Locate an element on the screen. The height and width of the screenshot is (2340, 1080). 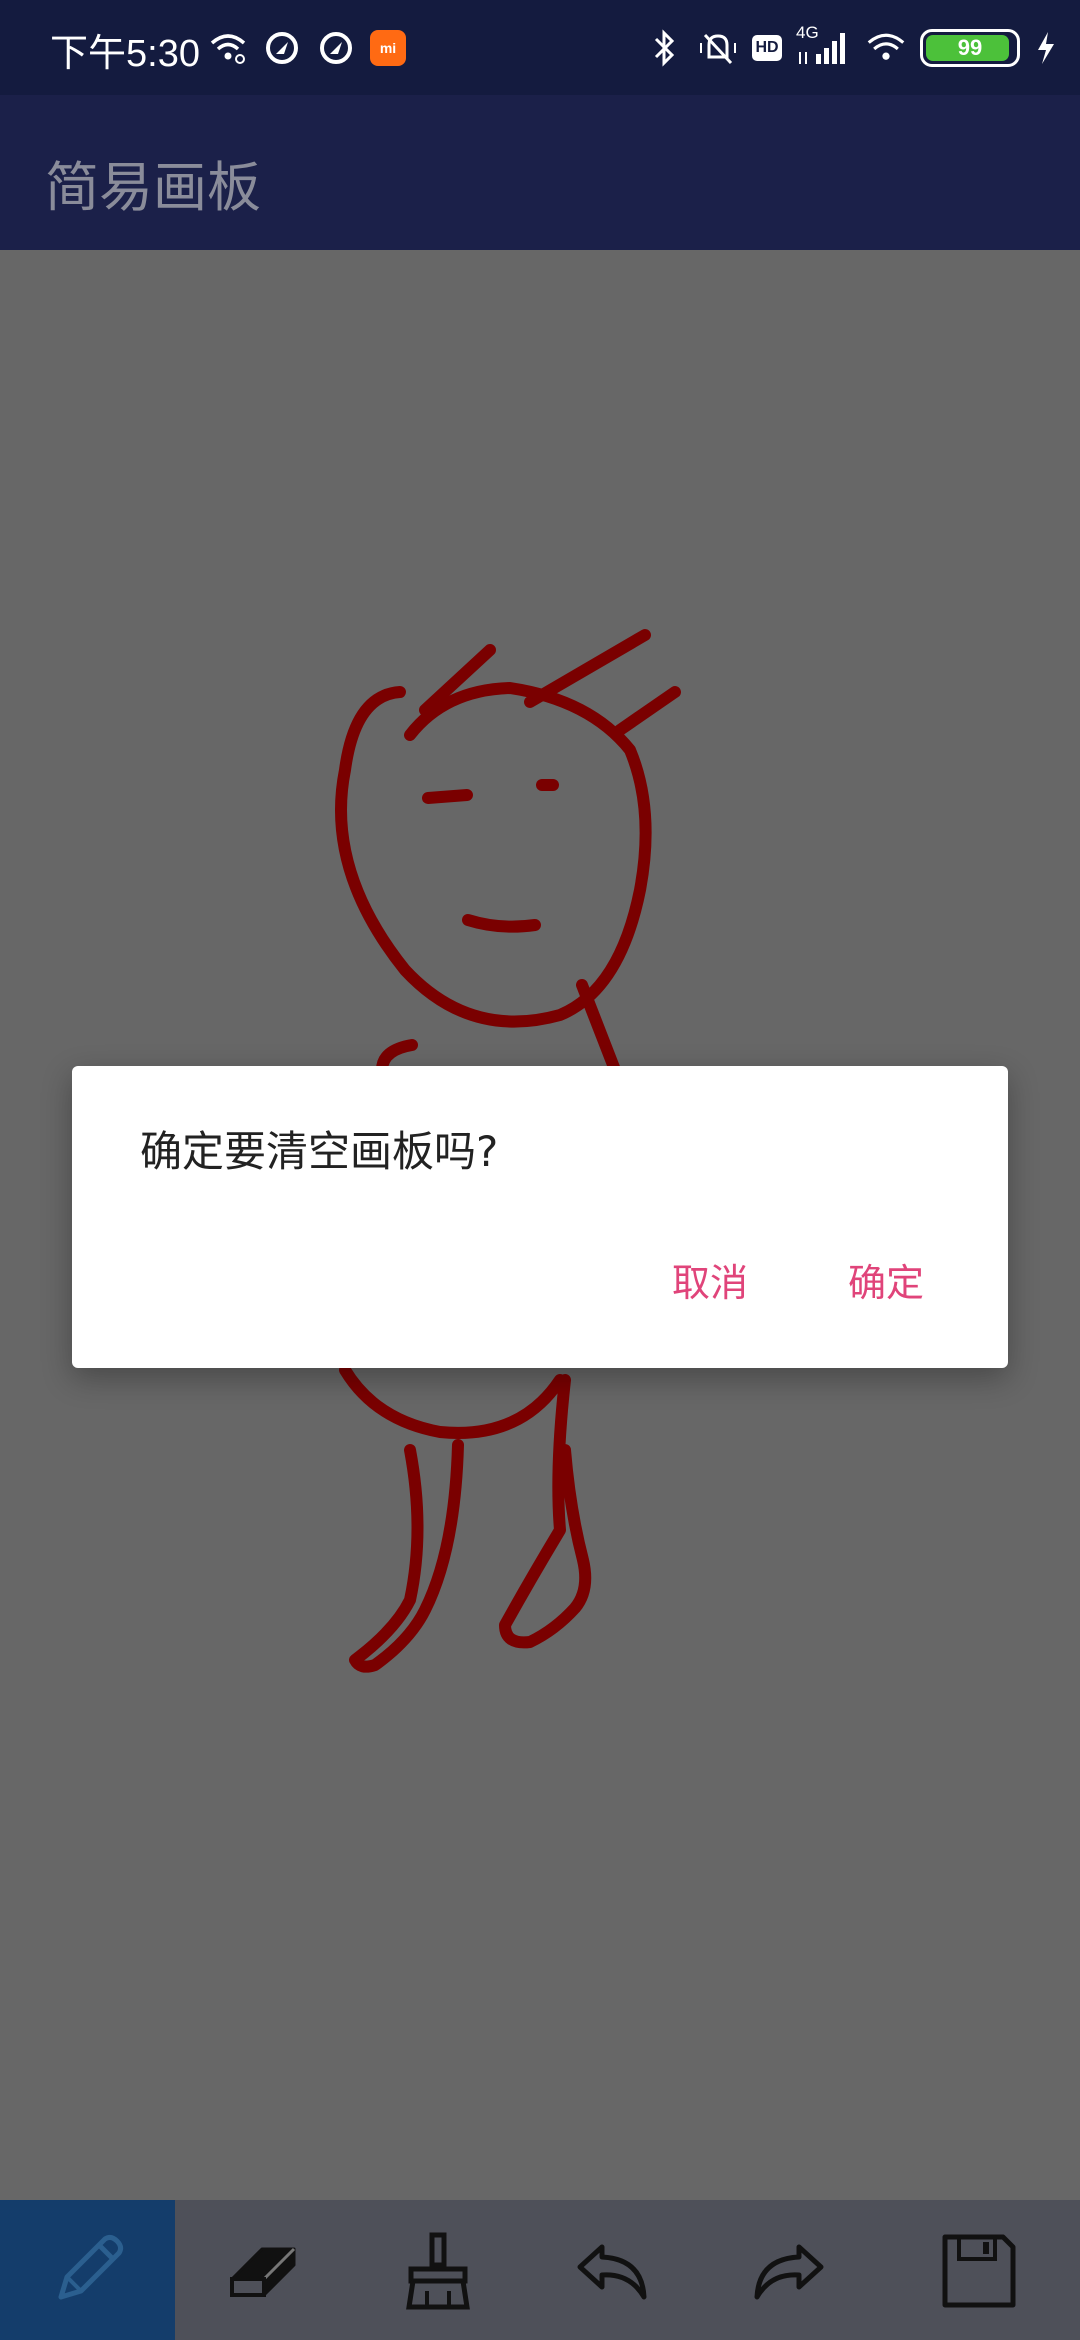
status-icons-right: HD 4G 99 is located at coordinates (851, 48).